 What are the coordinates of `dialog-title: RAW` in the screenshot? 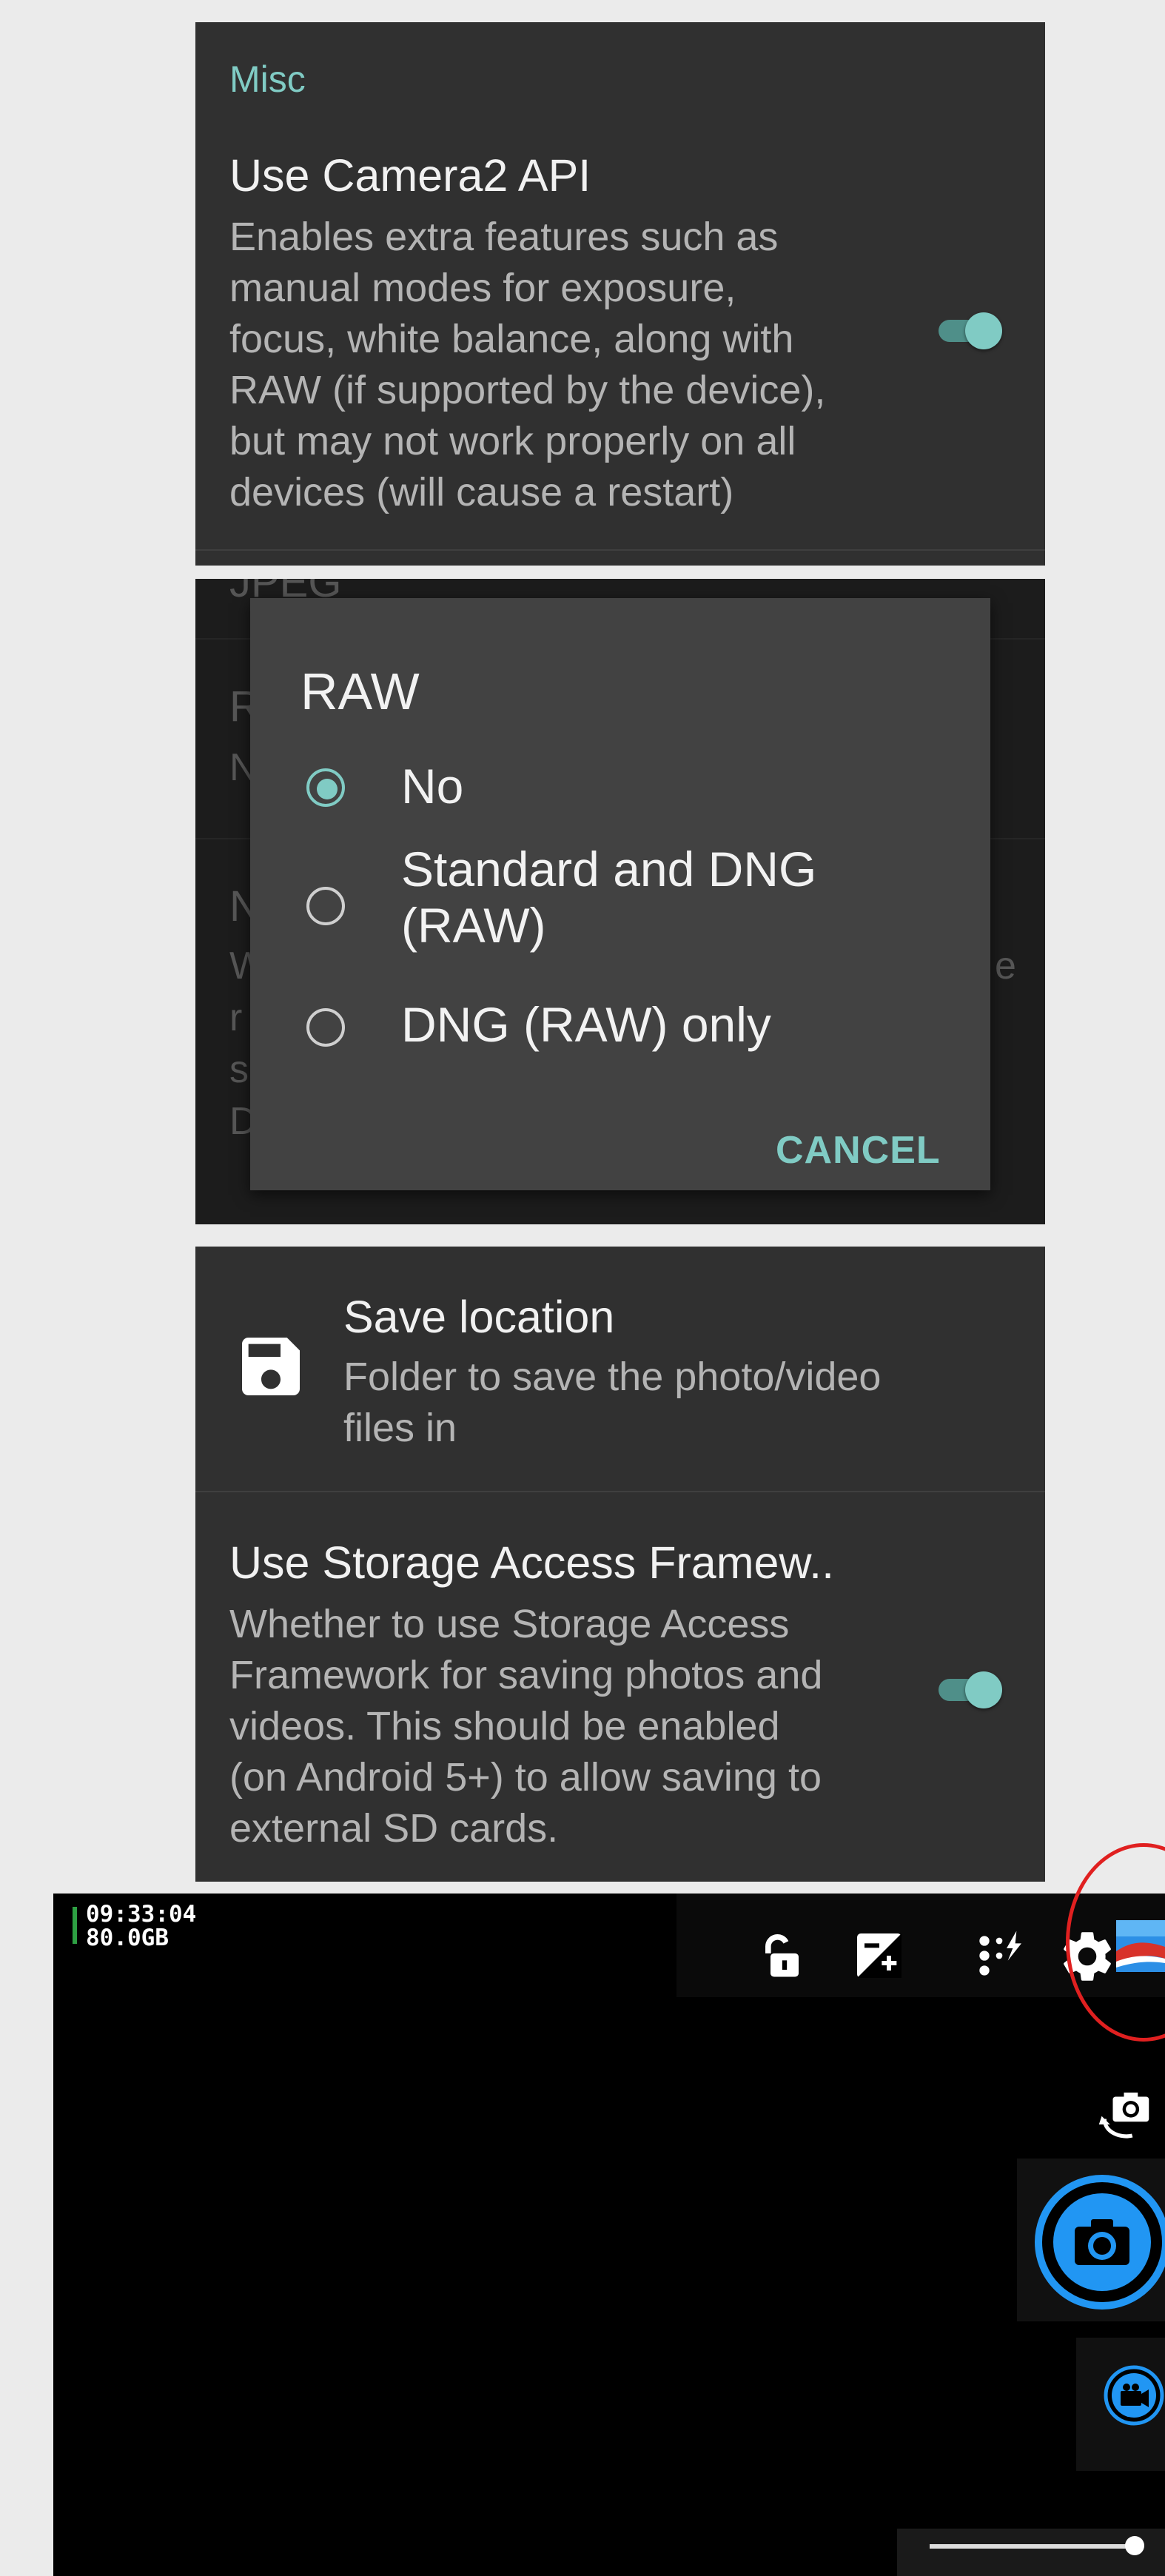 It's located at (360, 691).